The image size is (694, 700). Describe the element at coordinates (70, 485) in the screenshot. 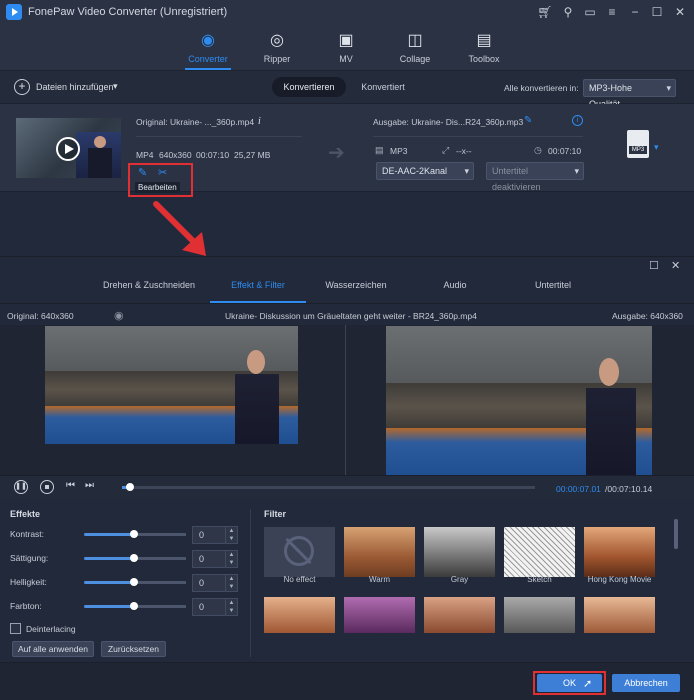

I see `previous-icon: ⏮︎` at that location.